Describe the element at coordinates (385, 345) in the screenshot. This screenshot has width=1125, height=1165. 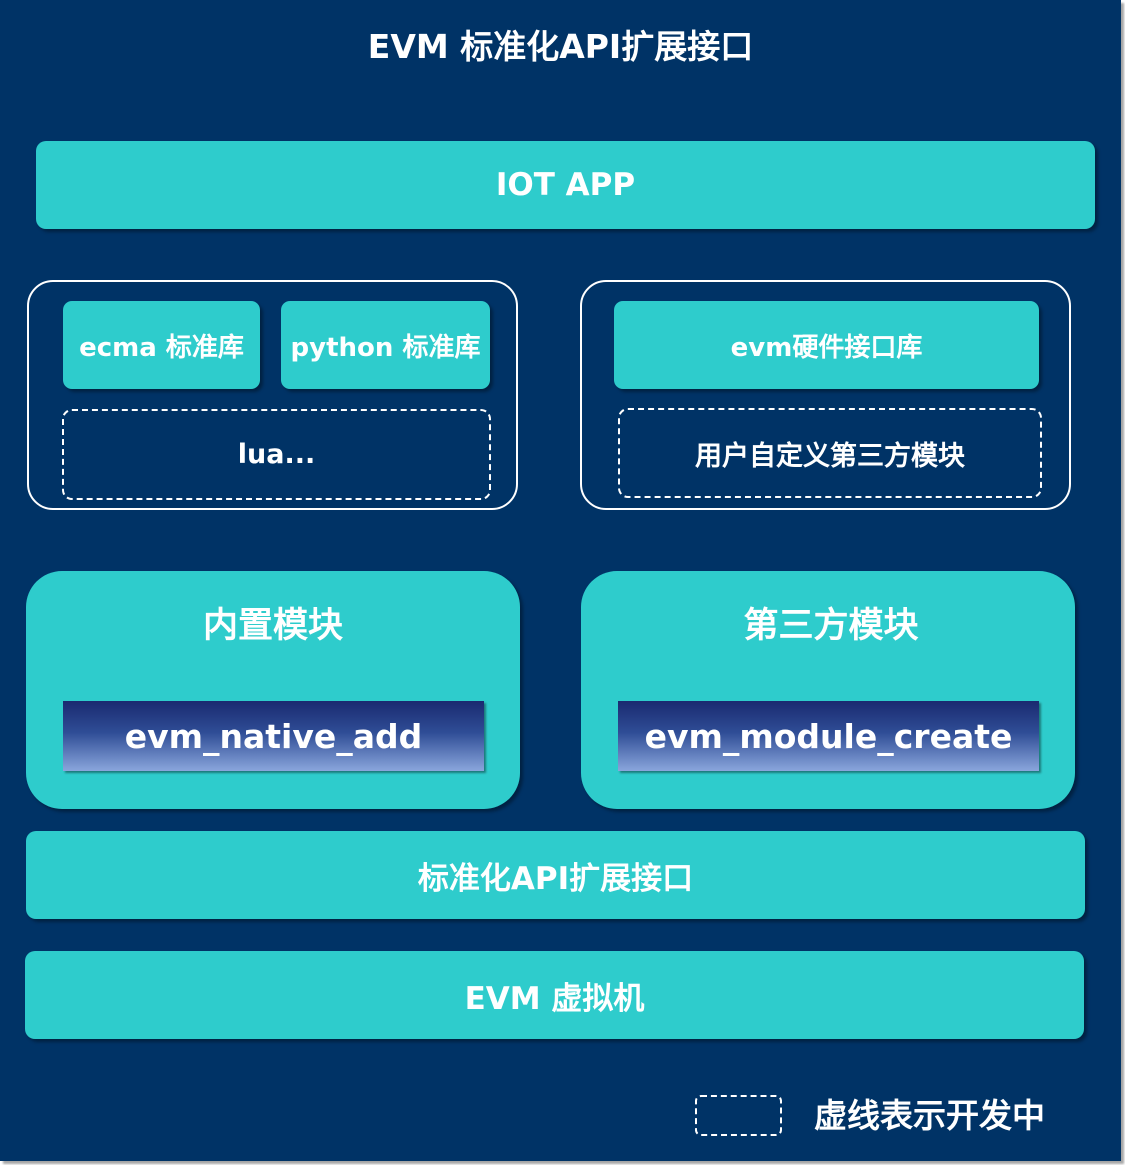
I see `python-library-box: python 标准库` at that location.